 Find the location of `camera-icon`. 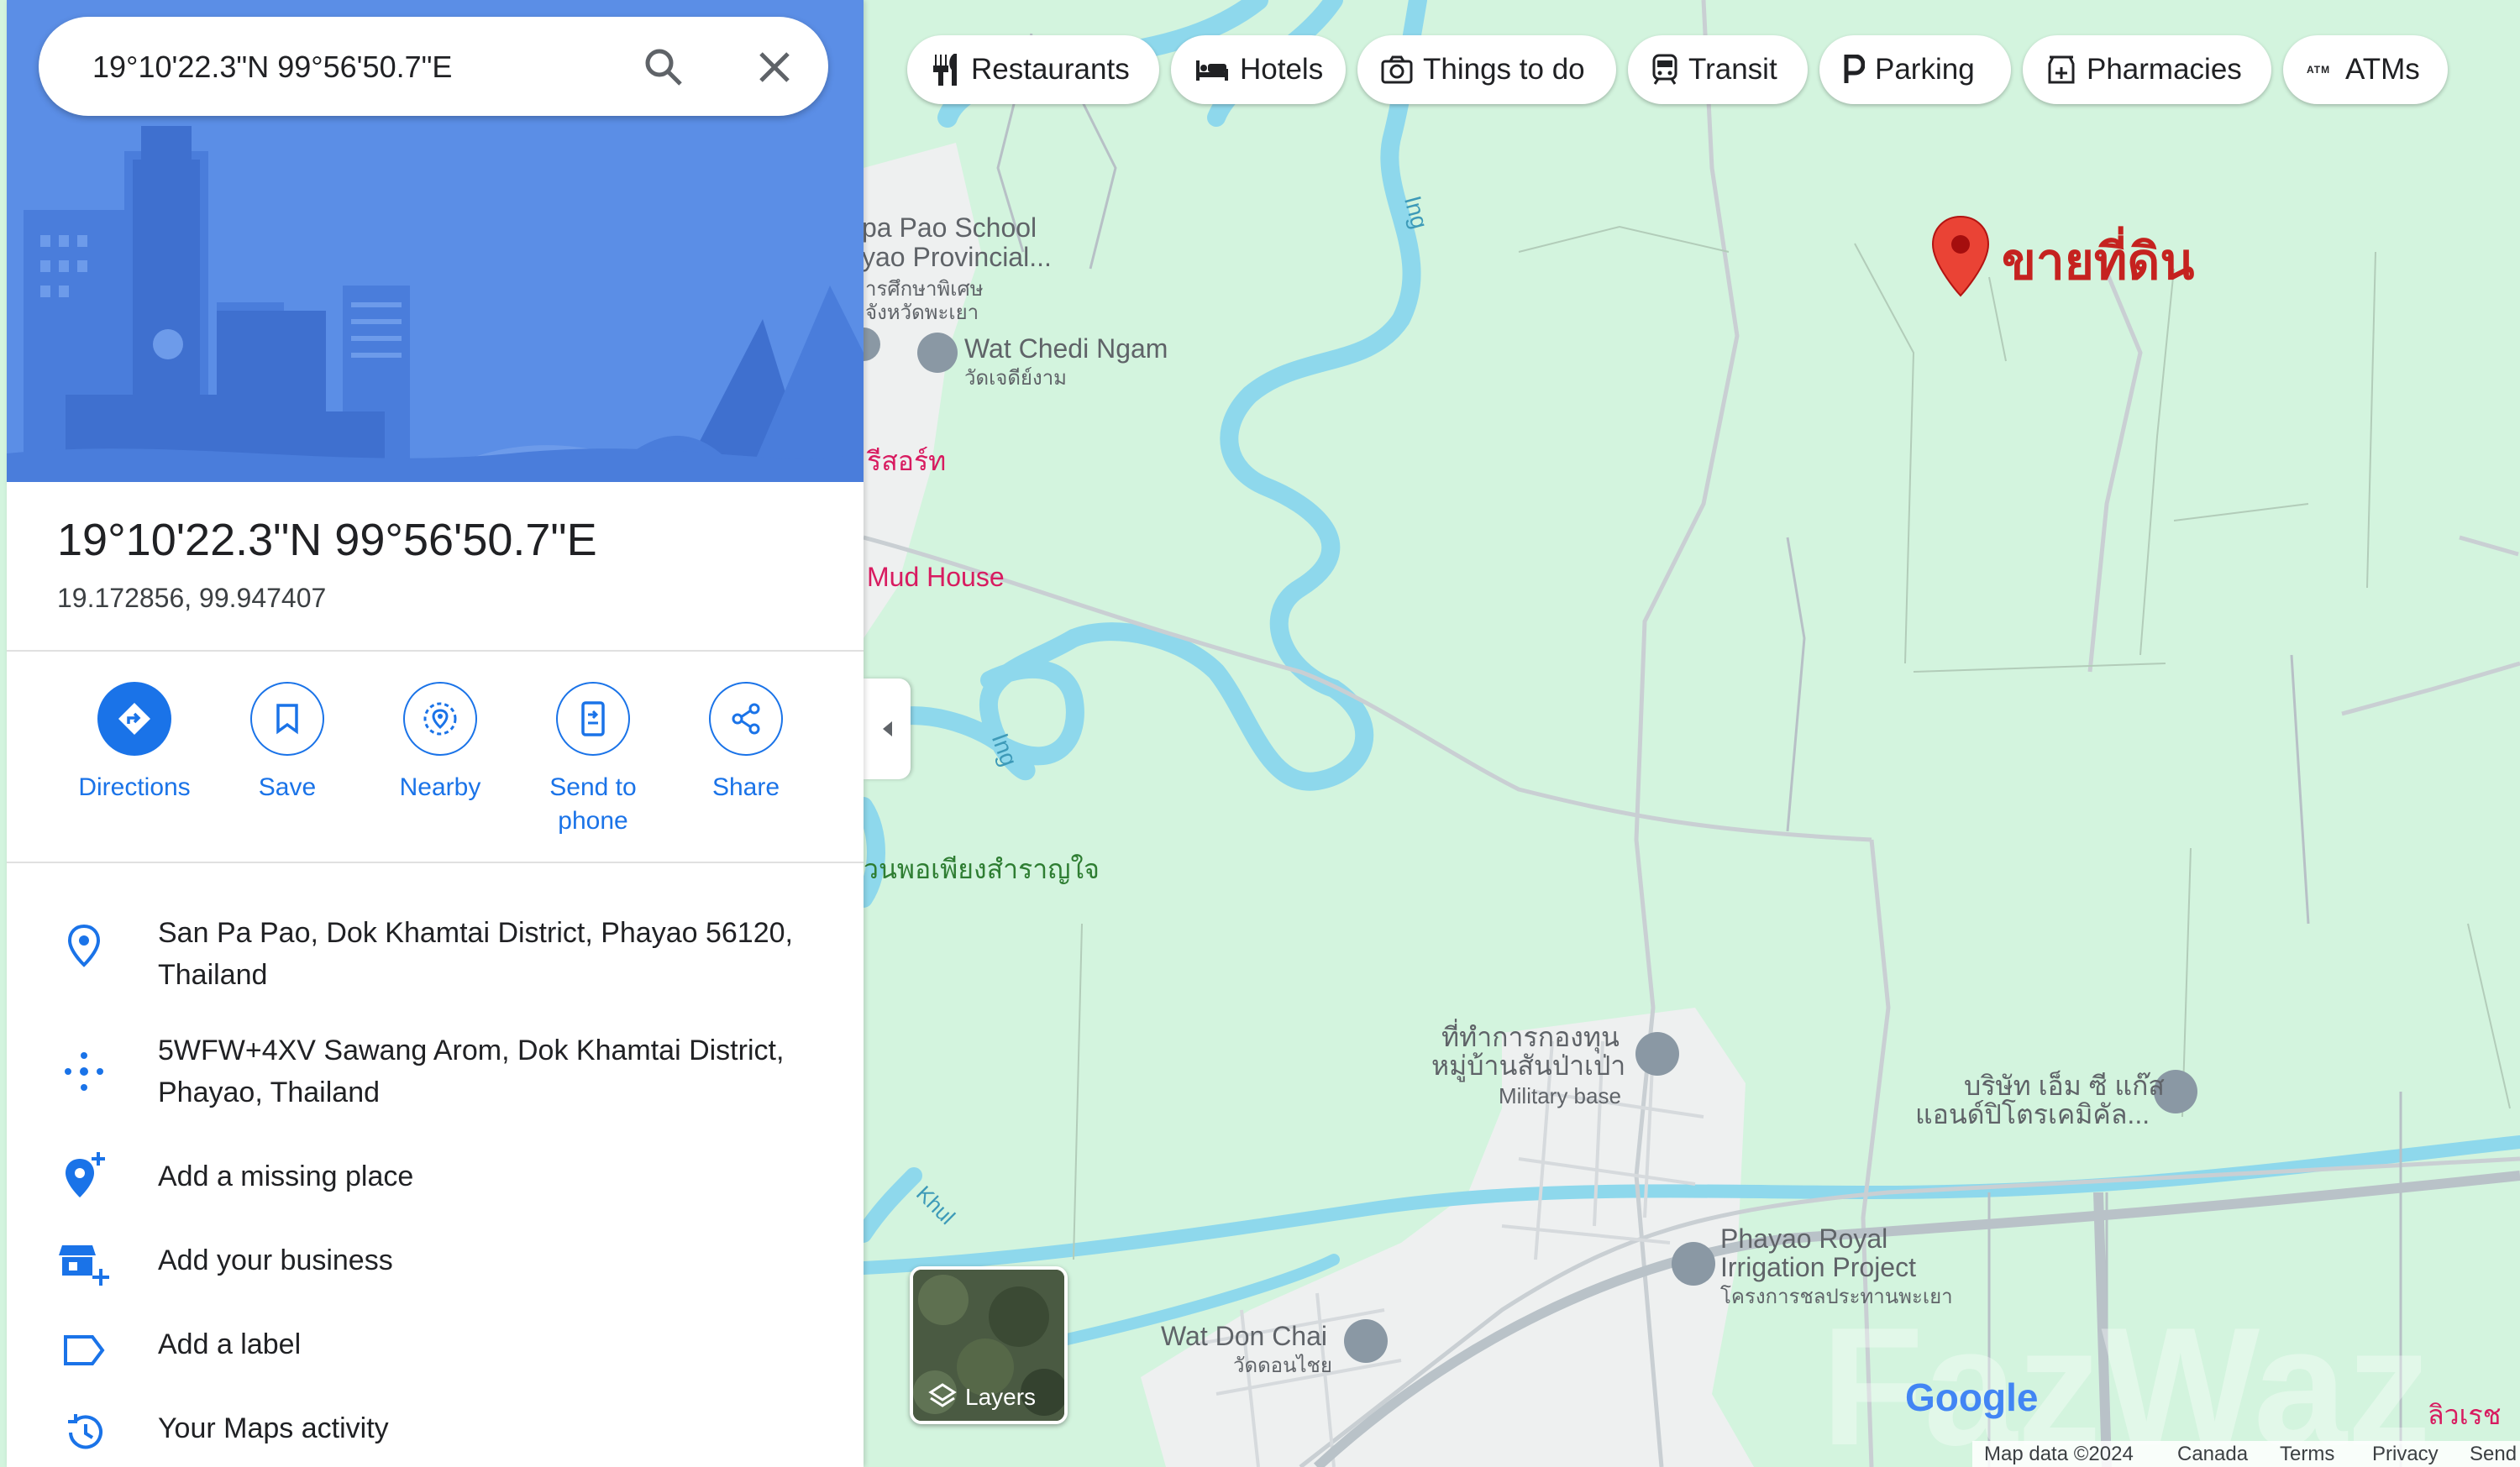

camera-icon is located at coordinates (1397, 69).